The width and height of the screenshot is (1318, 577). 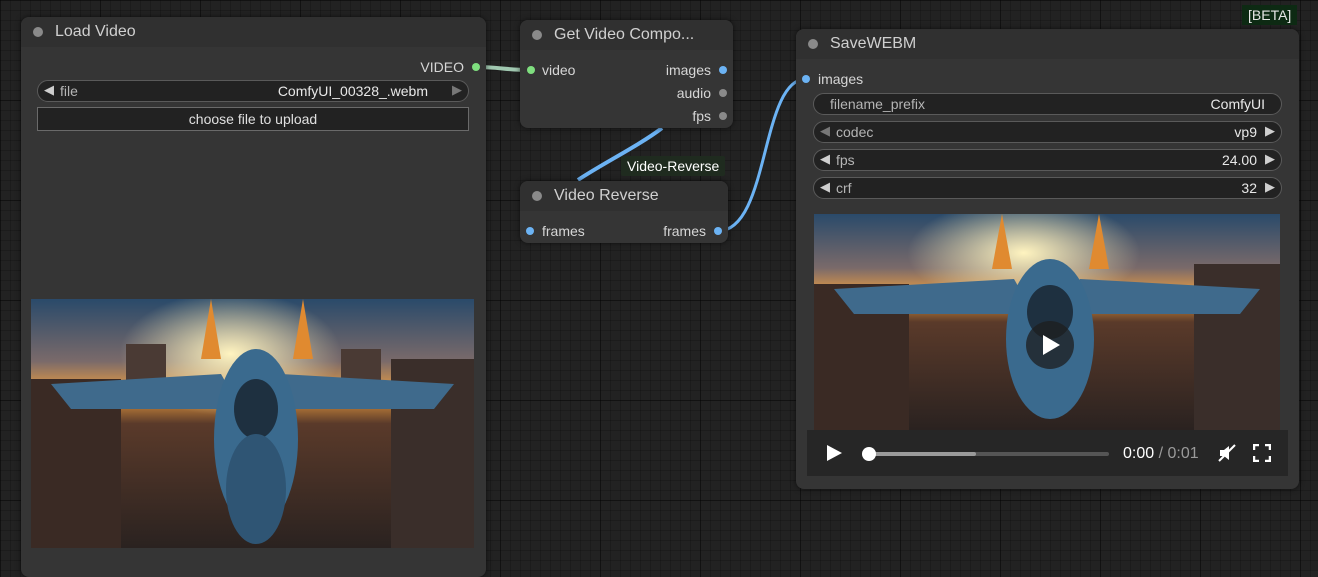 I want to click on input-label-frames: frames, so click(x=563, y=231).